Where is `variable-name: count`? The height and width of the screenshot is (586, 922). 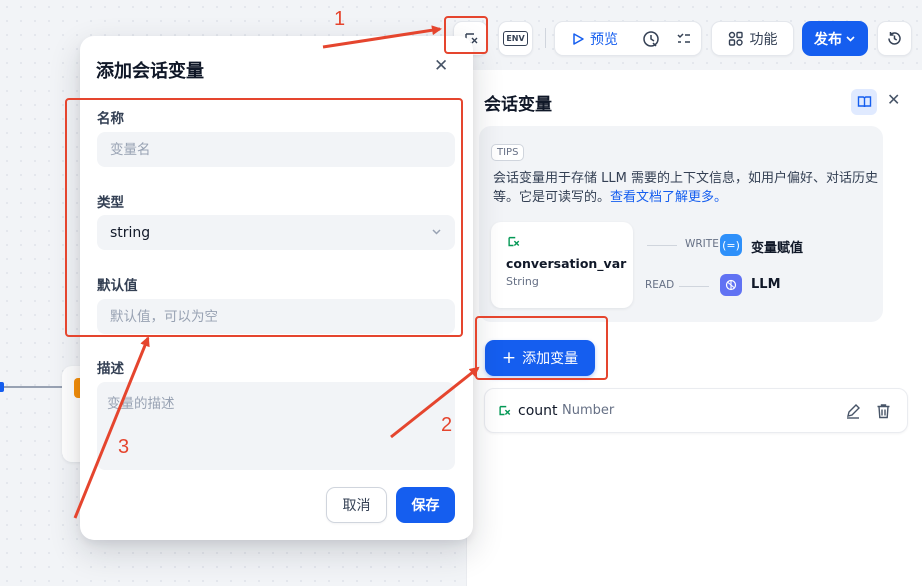 variable-name: count is located at coordinates (538, 411).